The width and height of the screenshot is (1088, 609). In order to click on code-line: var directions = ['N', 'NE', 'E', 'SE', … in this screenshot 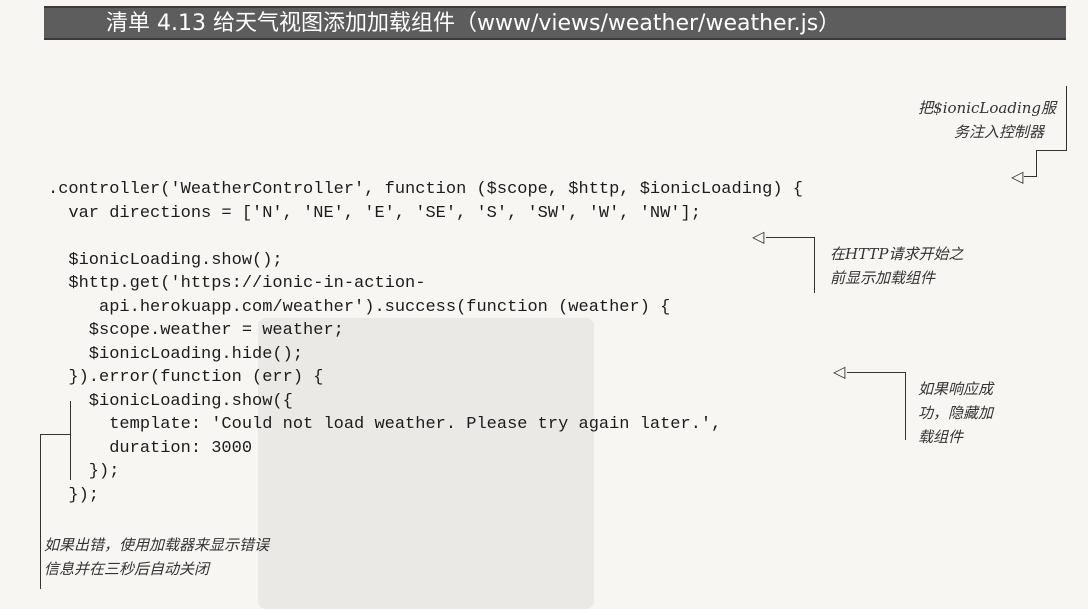, I will do `click(374, 213)`.